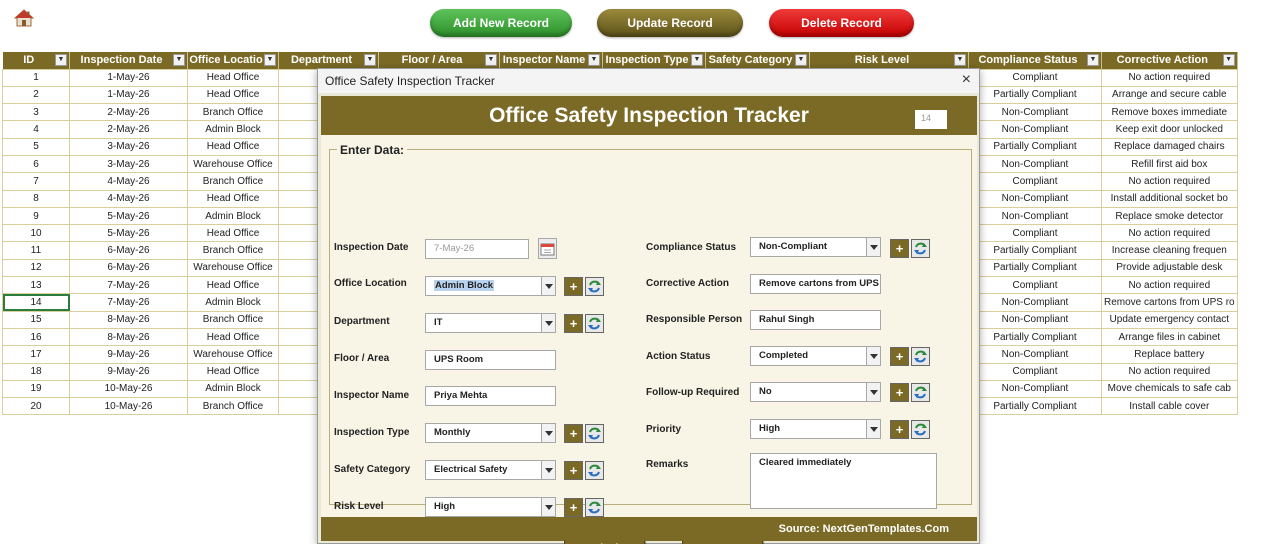 Image resolution: width=1280 pixels, height=544 pixels. What do you see at coordinates (843, 481) in the screenshot?
I see `remarks-textarea: Cleared immediately` at bounding box center [843, 481].